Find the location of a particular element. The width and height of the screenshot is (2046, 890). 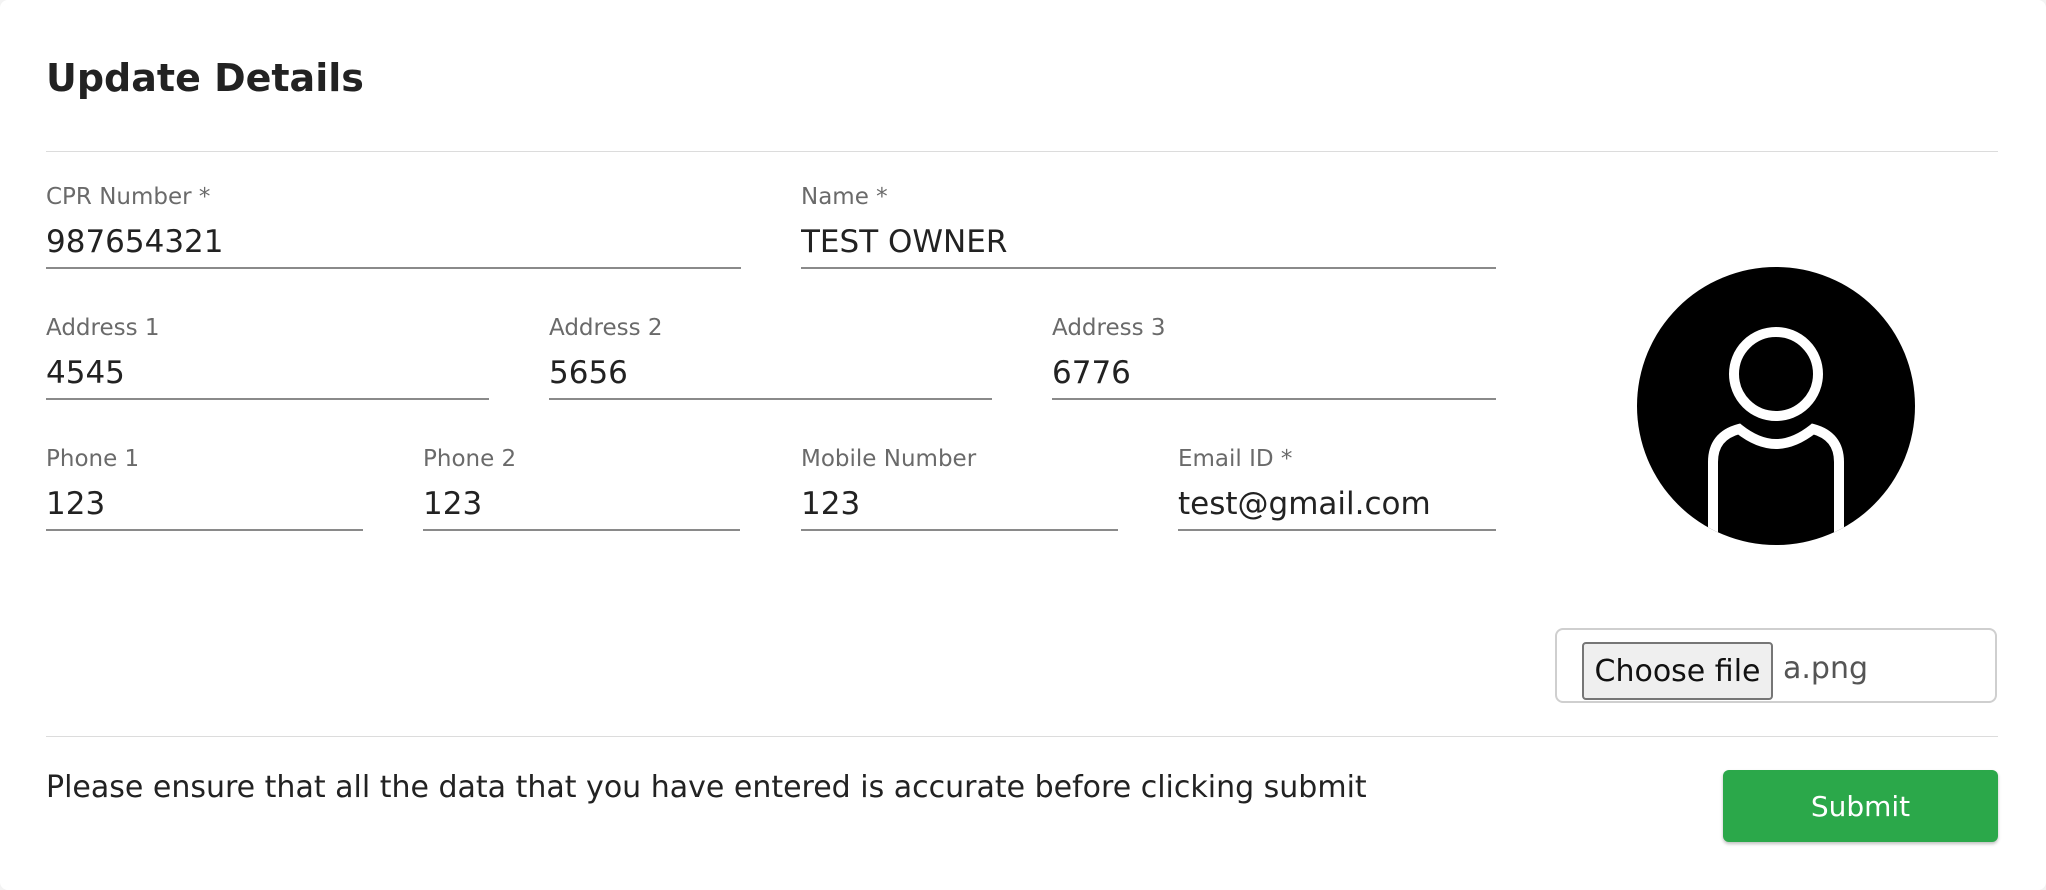

address-2-input is located at coordinates (770, 374).